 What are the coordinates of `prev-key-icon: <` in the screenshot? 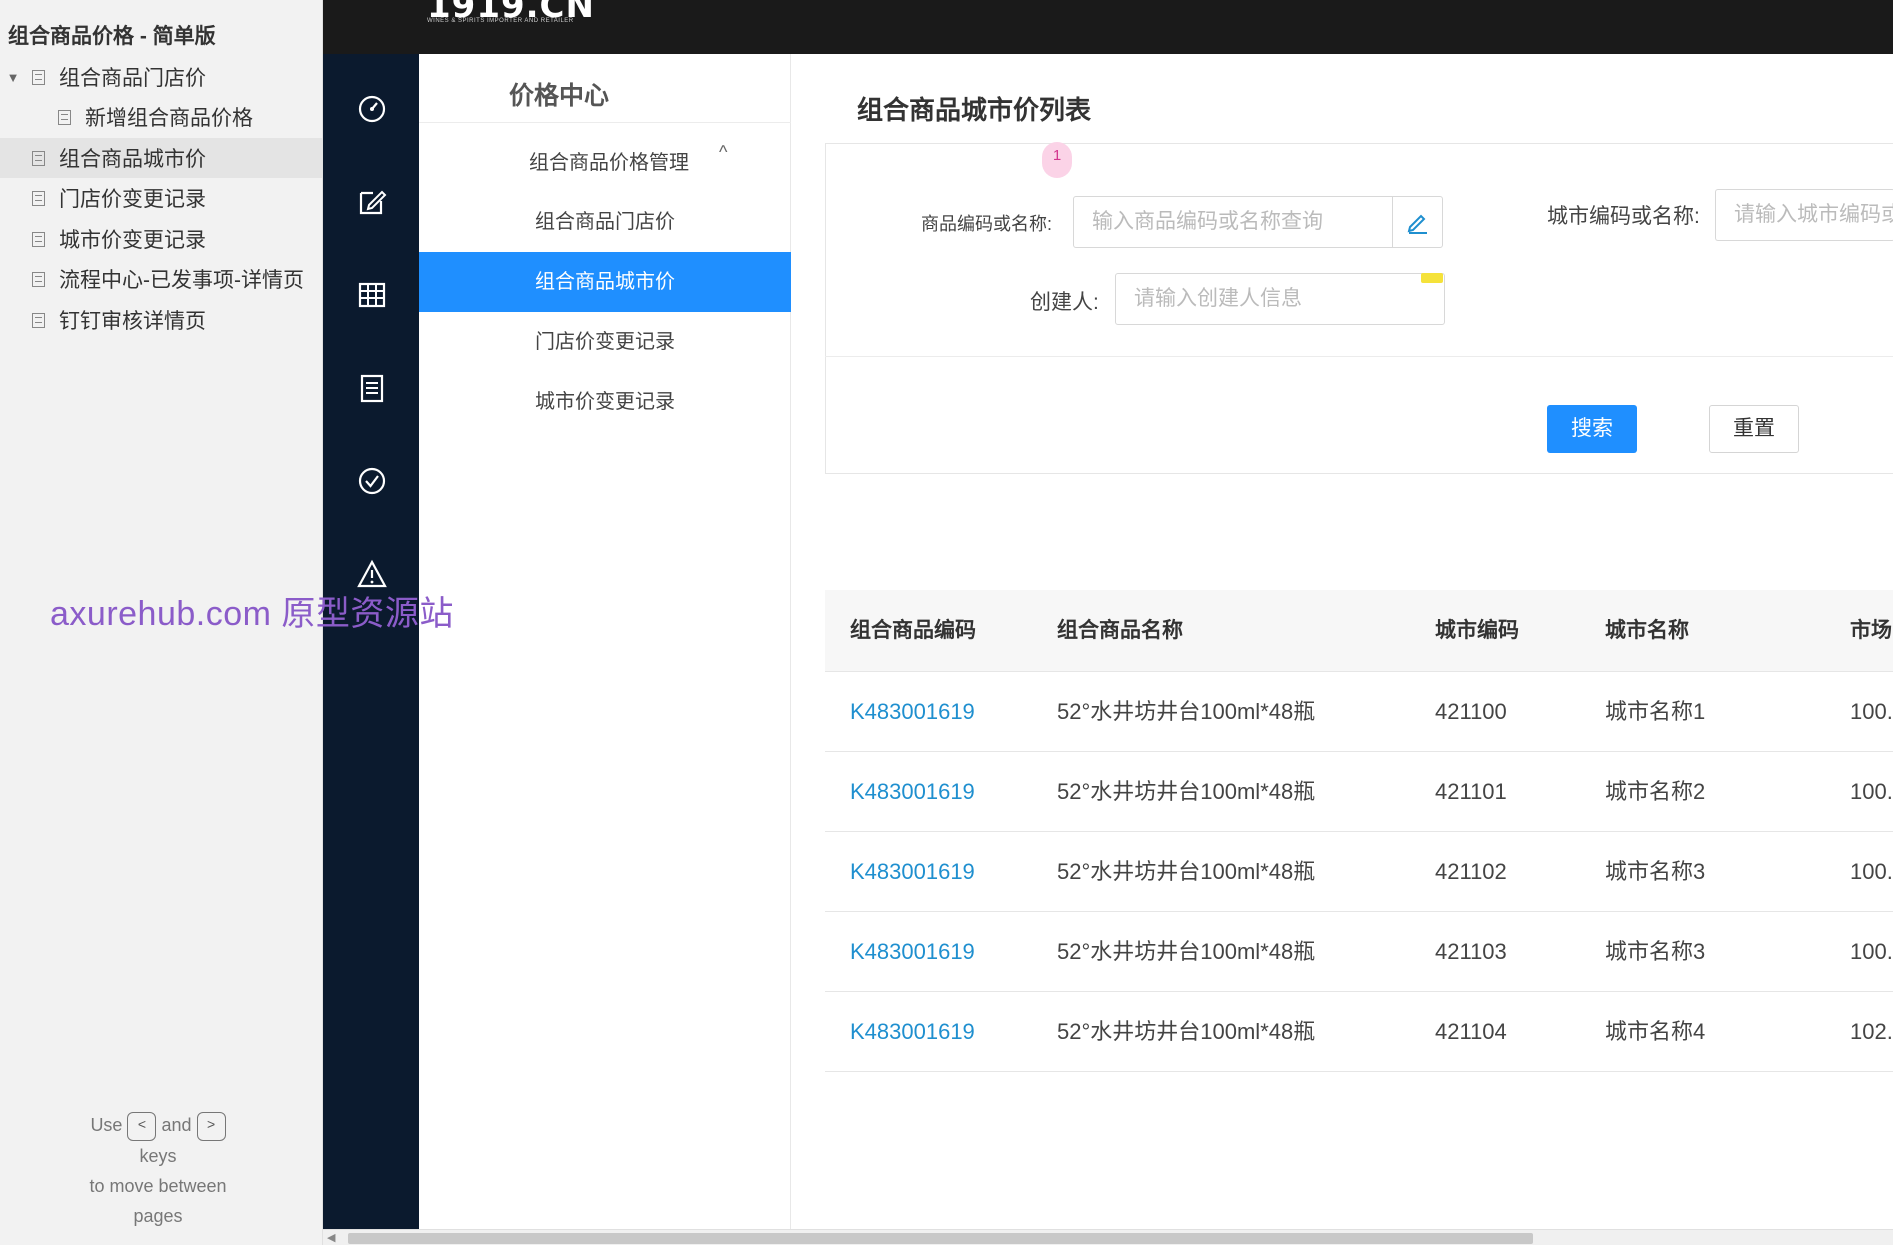 It's located at (142, 1126).